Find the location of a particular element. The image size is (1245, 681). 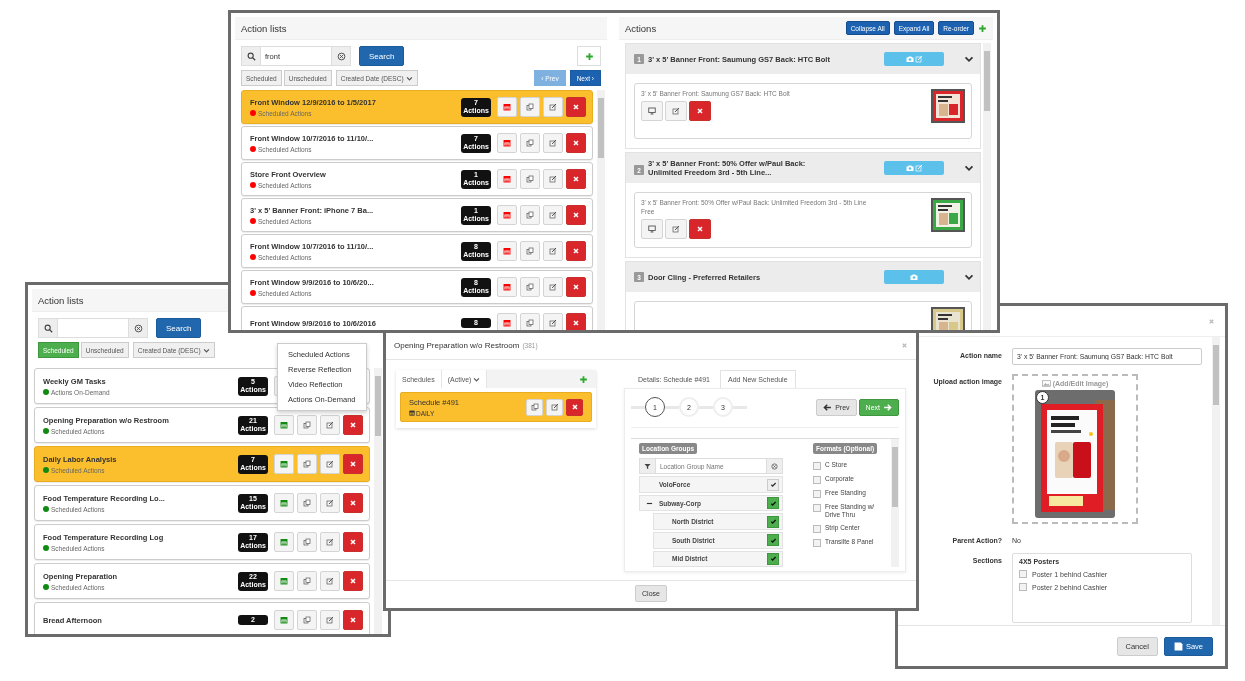

search-icon is located at coordinates (48, 328).